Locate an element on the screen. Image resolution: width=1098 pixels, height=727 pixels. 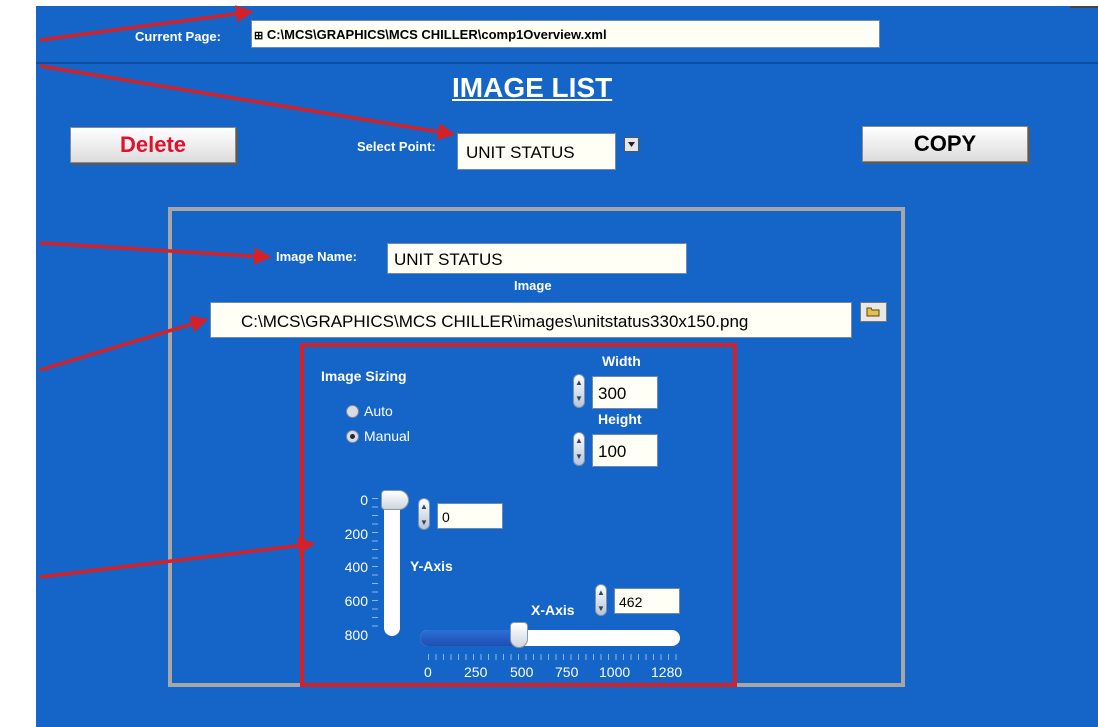
arrow-current-page is located at coordinates (146, 23).